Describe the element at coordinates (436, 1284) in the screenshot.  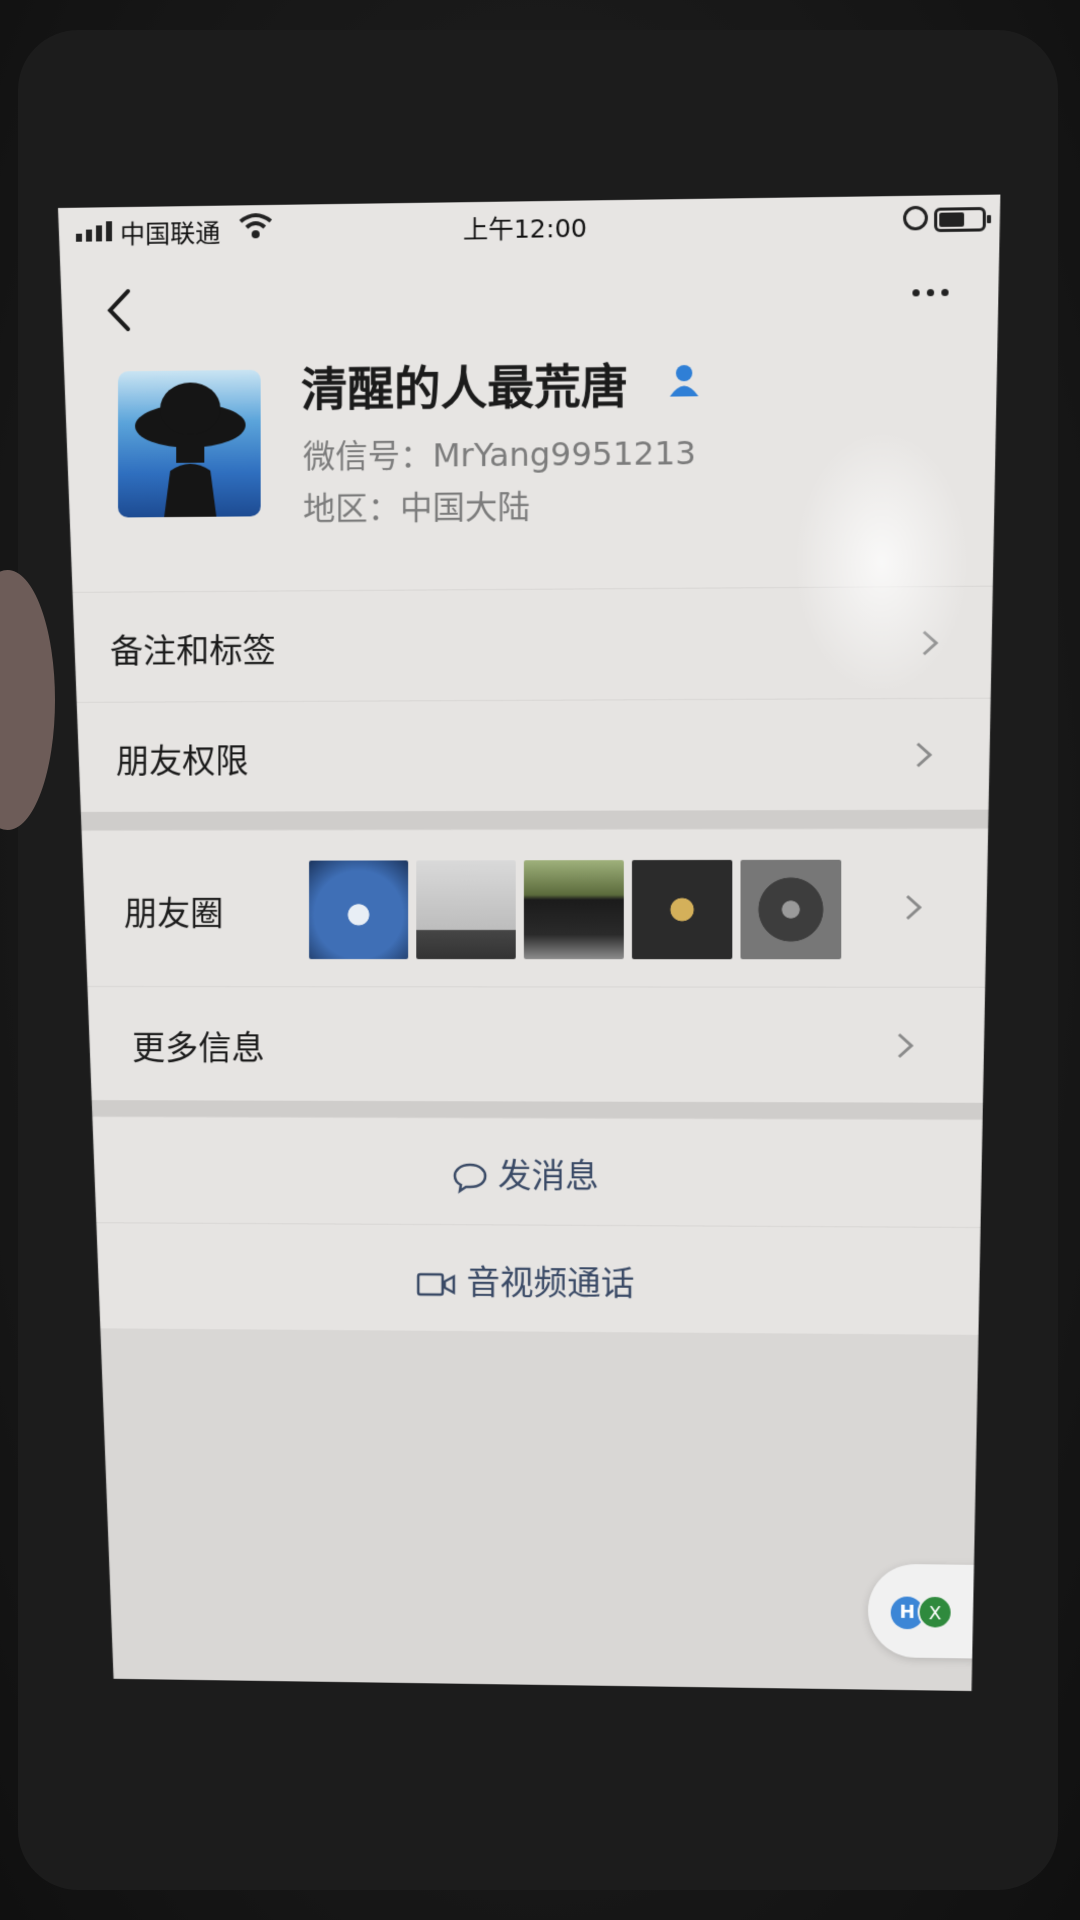
I see `video-camera-icon` at that location.